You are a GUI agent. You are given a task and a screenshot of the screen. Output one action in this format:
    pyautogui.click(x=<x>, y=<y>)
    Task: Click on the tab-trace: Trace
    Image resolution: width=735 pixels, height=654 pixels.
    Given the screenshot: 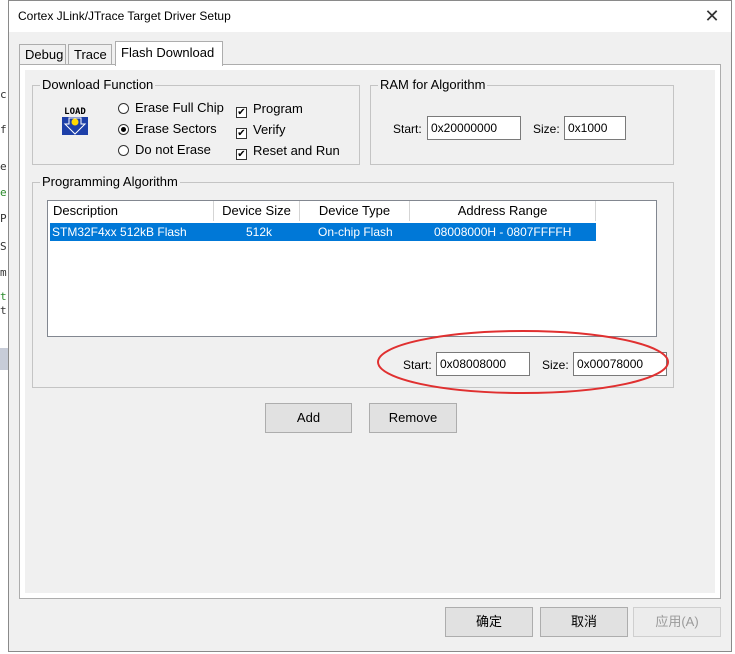 What is the action you would take?
    pyautogui.click(x=90, y=54)
    